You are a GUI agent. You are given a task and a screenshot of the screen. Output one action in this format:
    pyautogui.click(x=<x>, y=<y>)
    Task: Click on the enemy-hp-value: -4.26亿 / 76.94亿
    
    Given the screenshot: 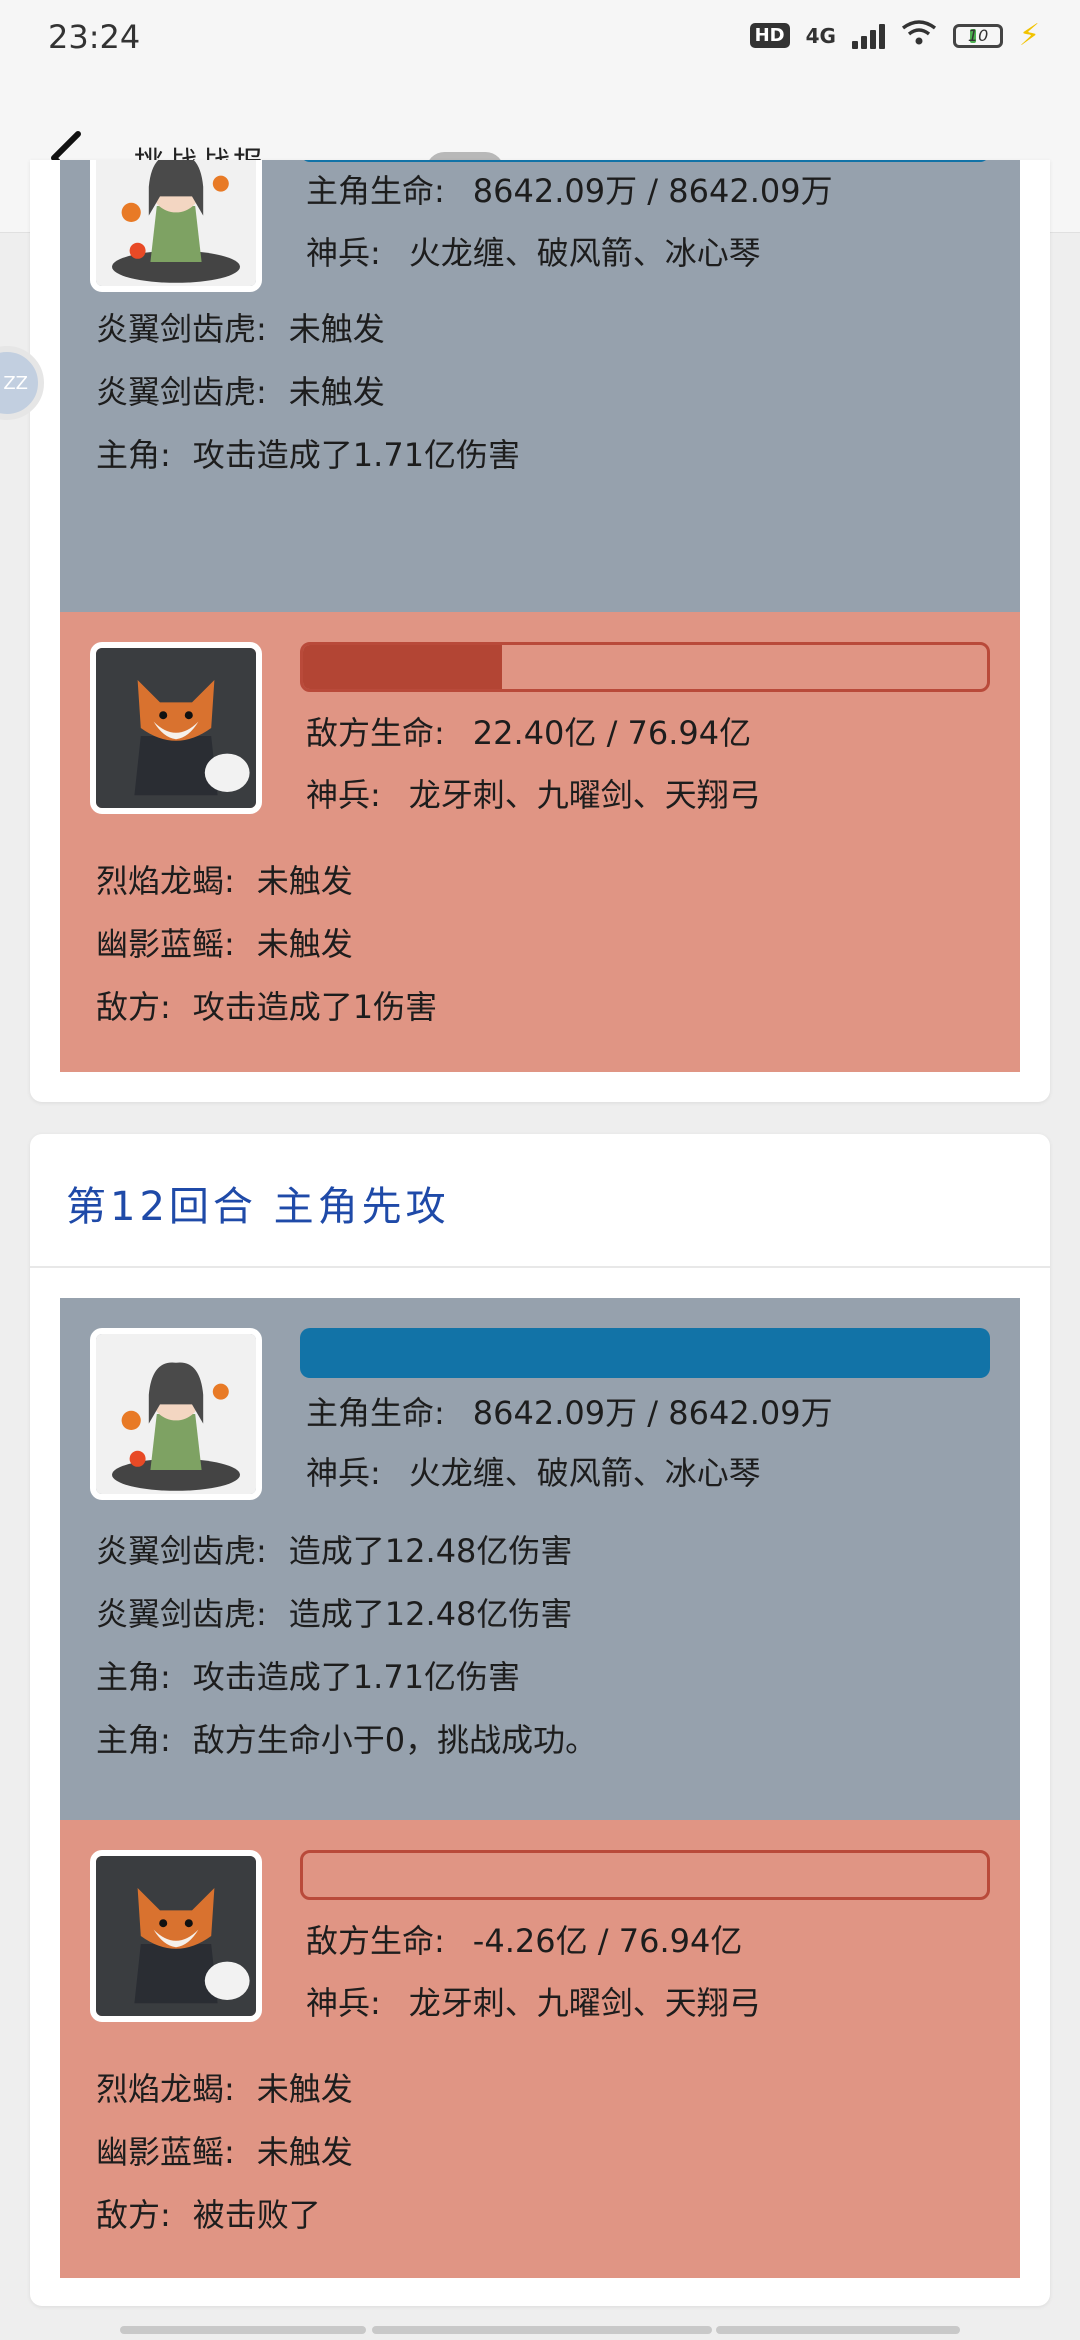 What is the action you would take?
    pyautogui.click(x=607, y=1941)
    